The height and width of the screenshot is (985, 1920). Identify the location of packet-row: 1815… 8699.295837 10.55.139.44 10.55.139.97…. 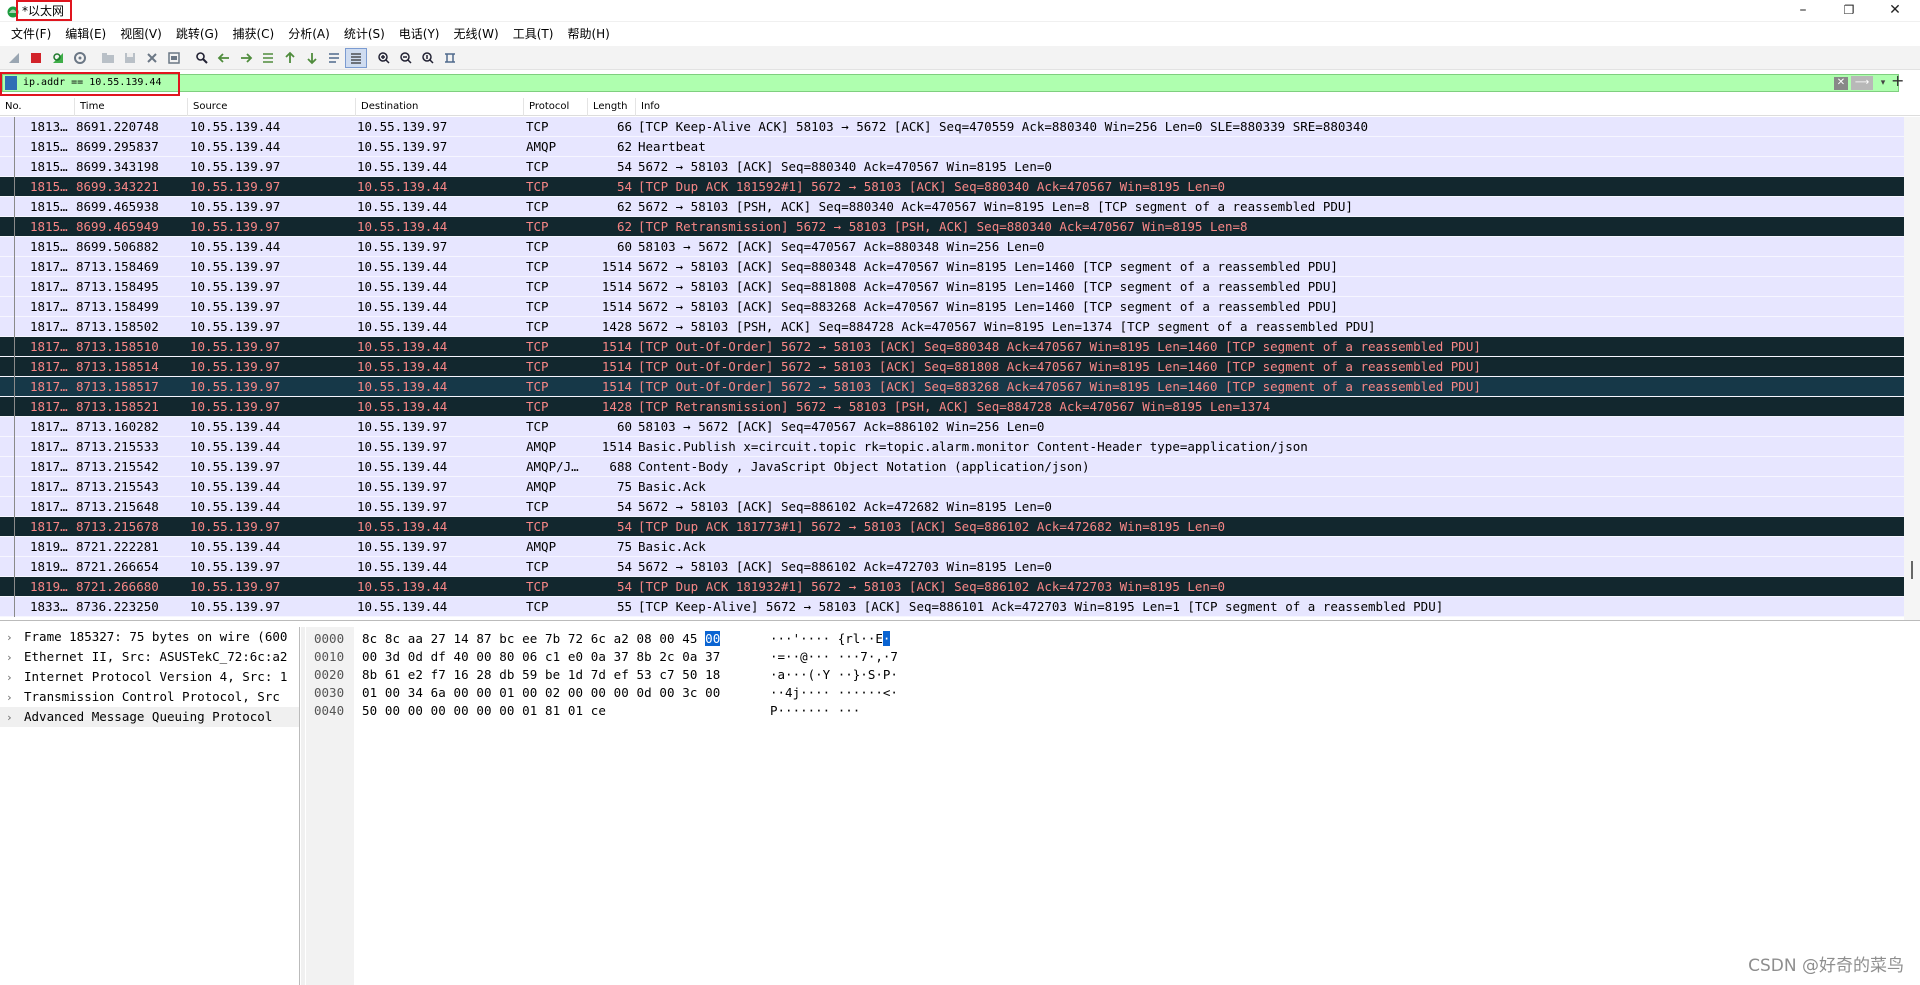
(952, 147).